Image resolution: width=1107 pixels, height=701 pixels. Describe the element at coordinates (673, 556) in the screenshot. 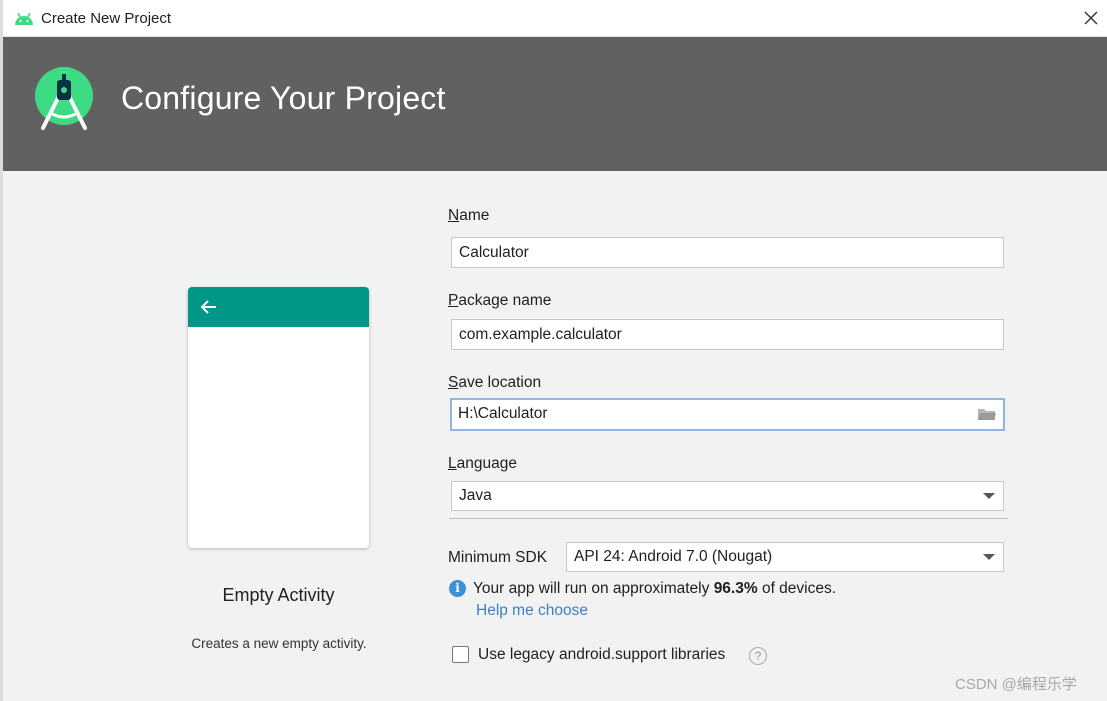

I see `minimum-sdk-value: API 24: Android 7.0 (Nougat)` at that location.